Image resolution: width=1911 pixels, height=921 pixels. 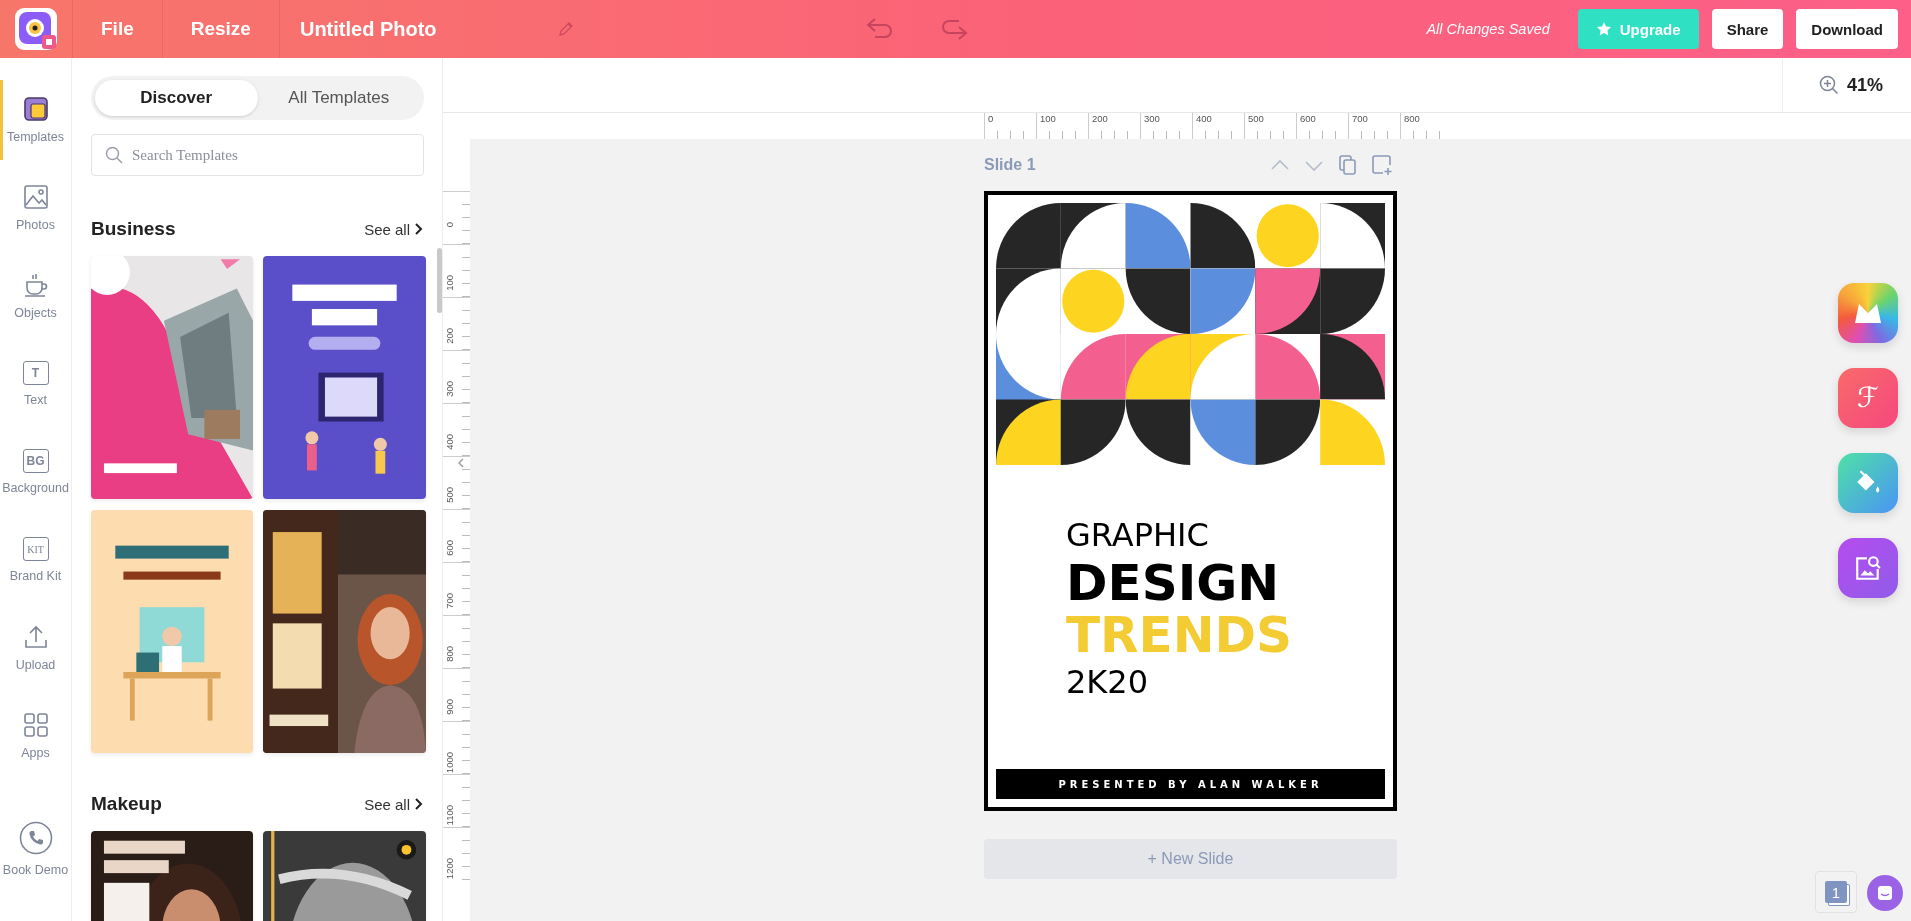 What do you see at coordinates (35, 461) in the screenshot?
I see `letter-icon: BG` at bounding box center [35, 461].